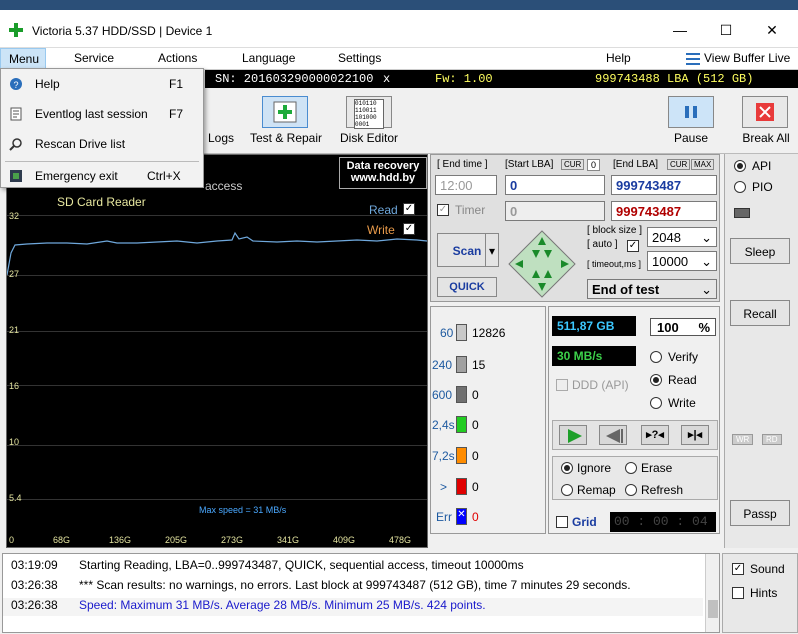 This screenshot has width=798, height=634. I want to click on write-radio, so click(656, 403).